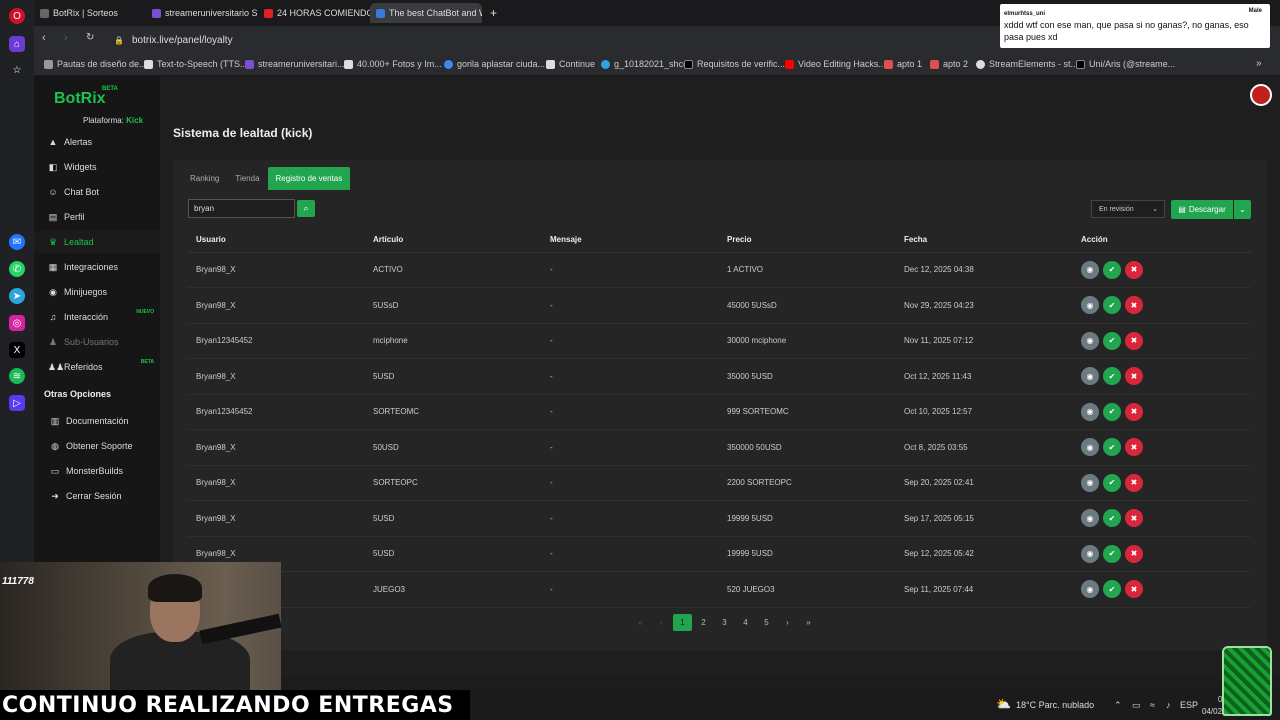 The height and width of the screenshot is (720, 1280). Describe the element at coordinates (1128, 209) in the screenshot. I see `status-select: En revisión ⌄` at that location.